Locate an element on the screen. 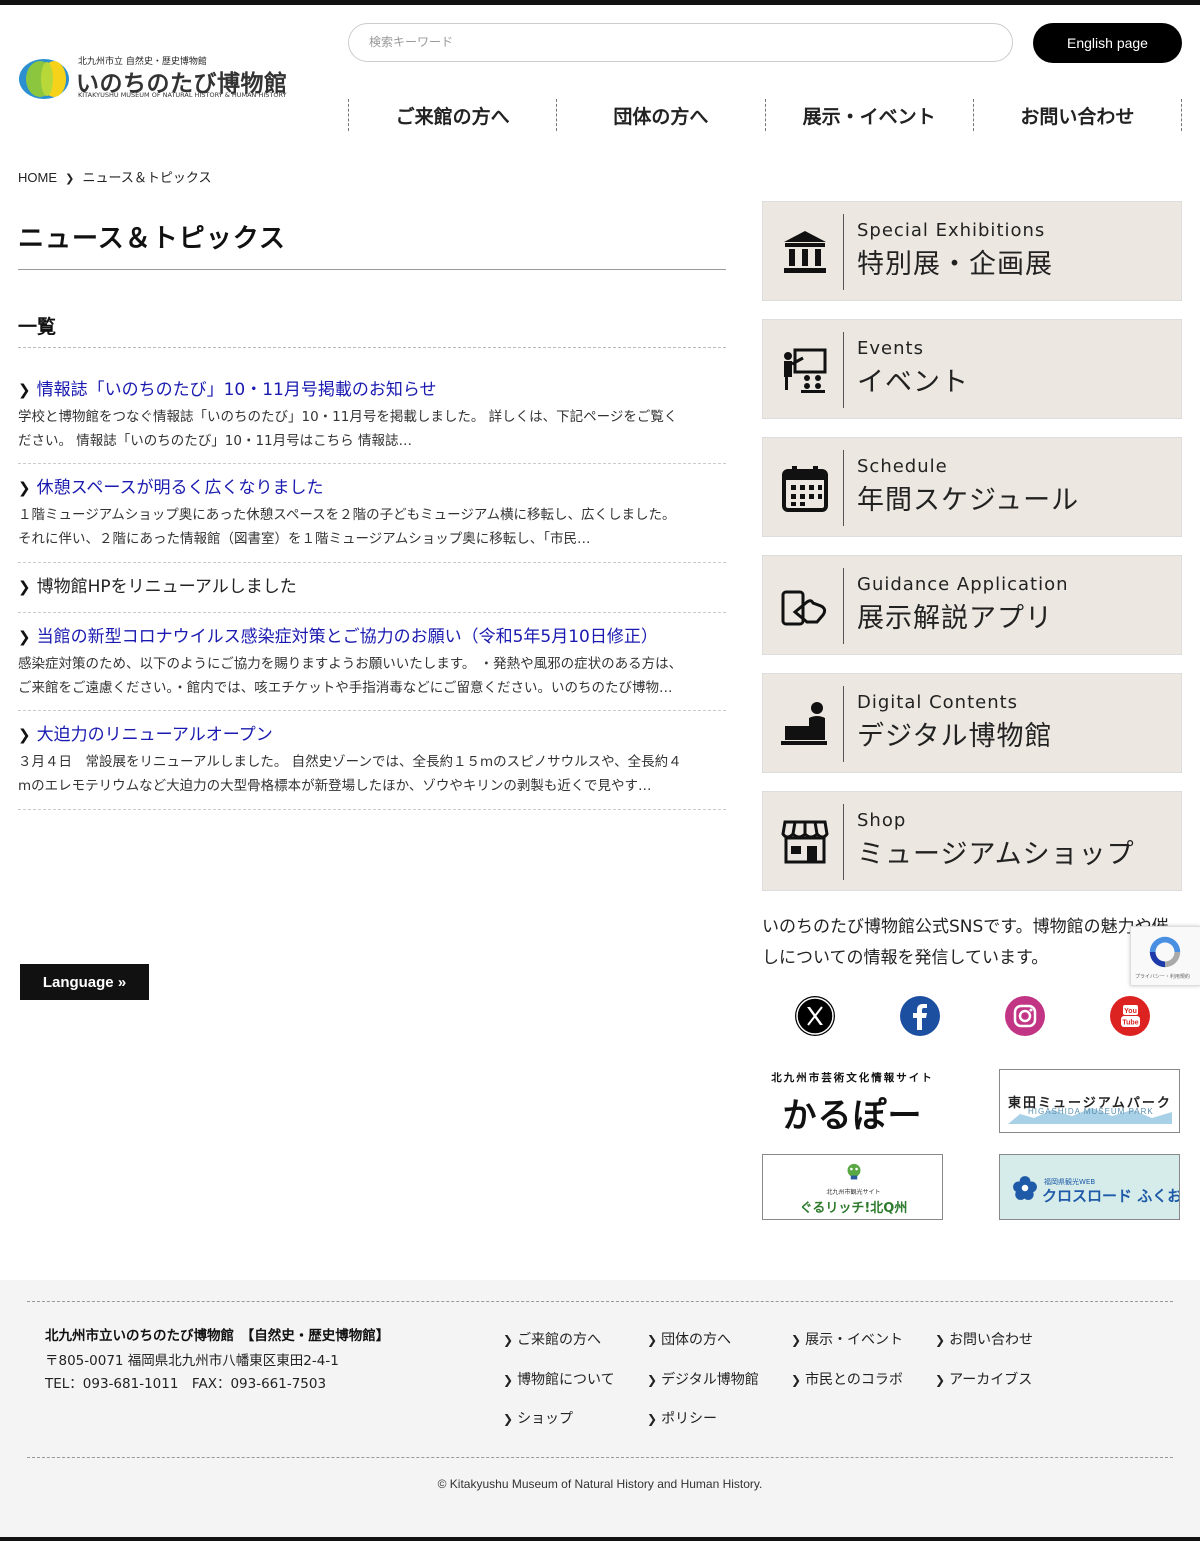 The image size is (1200, 1541). footer-link-policy: ❯ ポリシー is located at coordinates (682, 1418).